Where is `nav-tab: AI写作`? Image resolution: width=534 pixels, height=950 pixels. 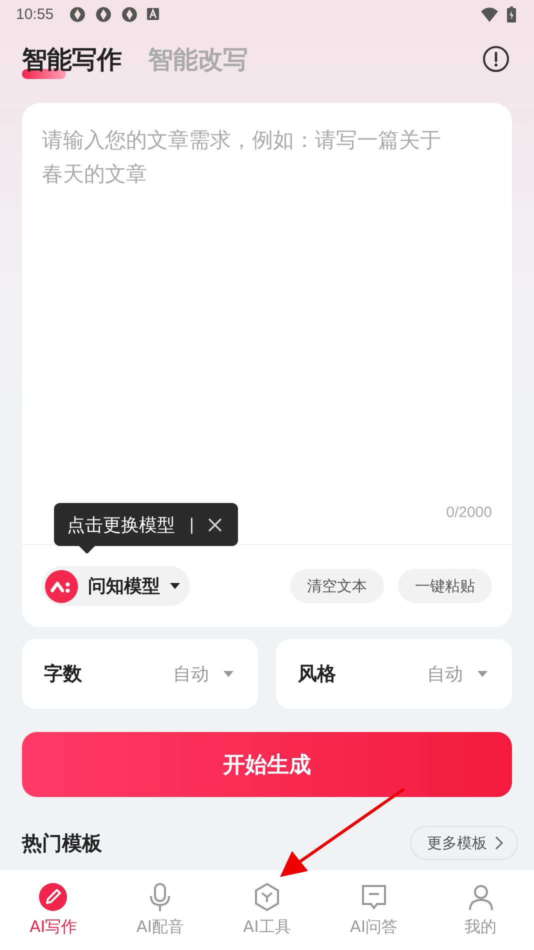 nav-tab: AI写作 is located at coordinates (53, 910).